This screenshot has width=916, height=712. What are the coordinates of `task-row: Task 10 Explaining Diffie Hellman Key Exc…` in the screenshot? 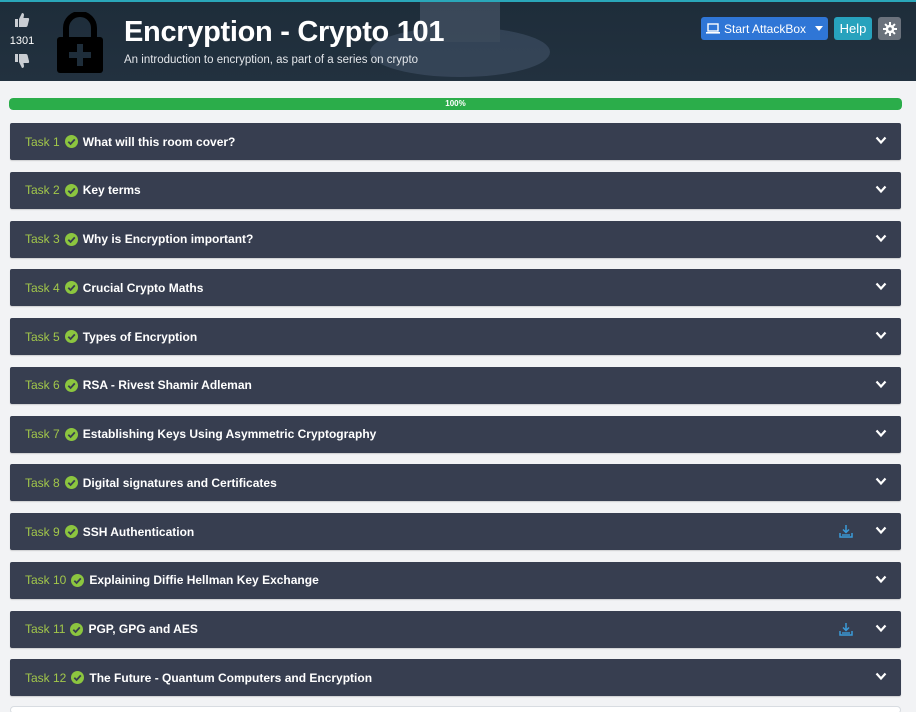 It's located at (455, 580).